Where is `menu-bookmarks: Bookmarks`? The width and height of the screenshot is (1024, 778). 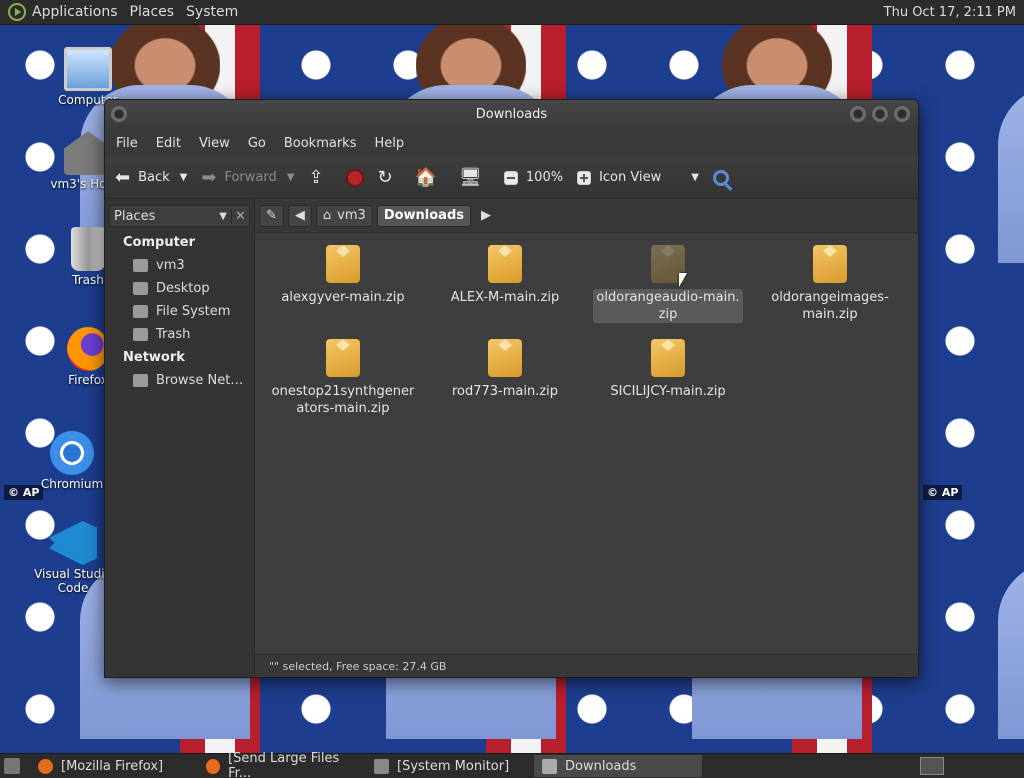
menu-bookmarks: Bookmarks is located at coordinates (320, 143).